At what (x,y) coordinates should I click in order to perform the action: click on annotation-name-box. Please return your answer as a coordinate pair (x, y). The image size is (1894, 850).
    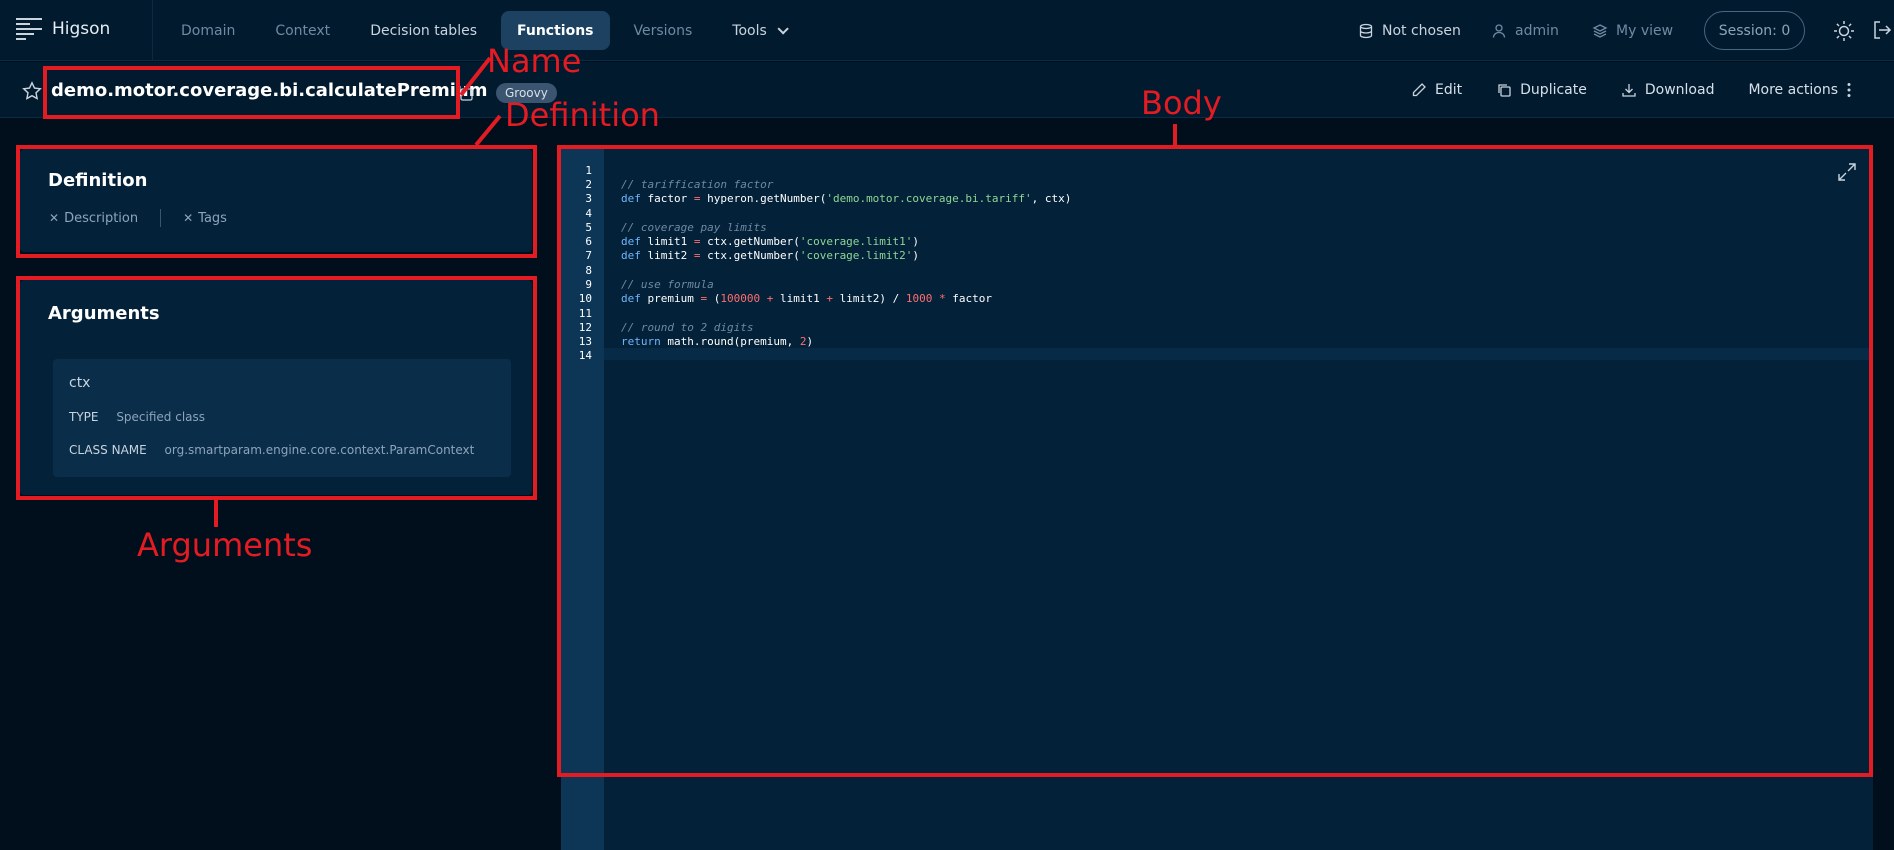
    Looking at the image, I should click on (251, 92).